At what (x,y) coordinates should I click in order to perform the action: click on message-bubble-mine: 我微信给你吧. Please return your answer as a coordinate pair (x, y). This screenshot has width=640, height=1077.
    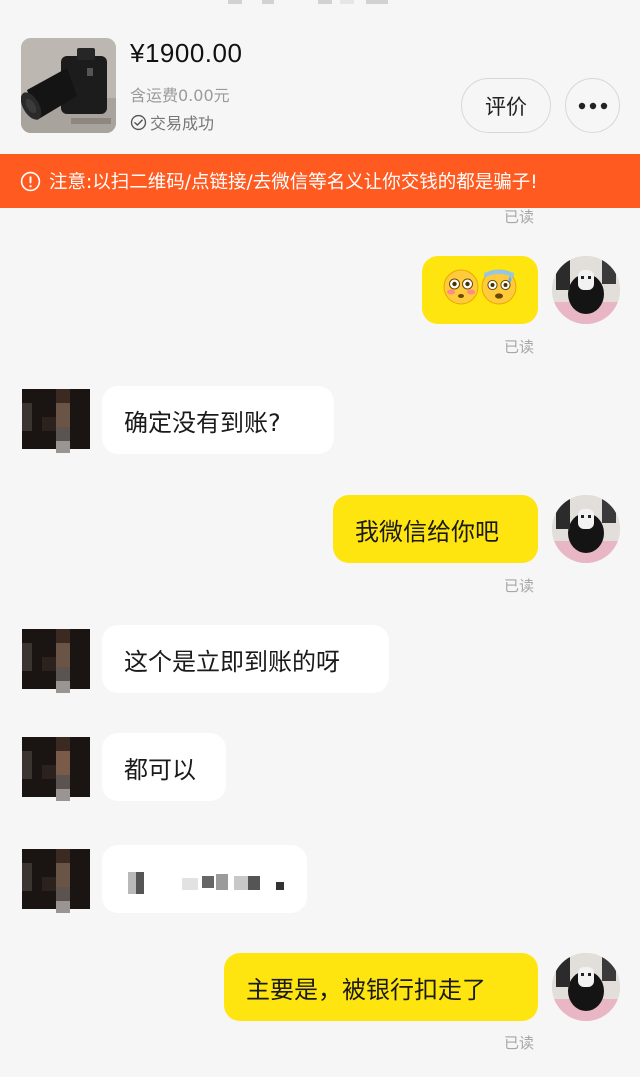
    Looking at the image, I should click on (435, 529).